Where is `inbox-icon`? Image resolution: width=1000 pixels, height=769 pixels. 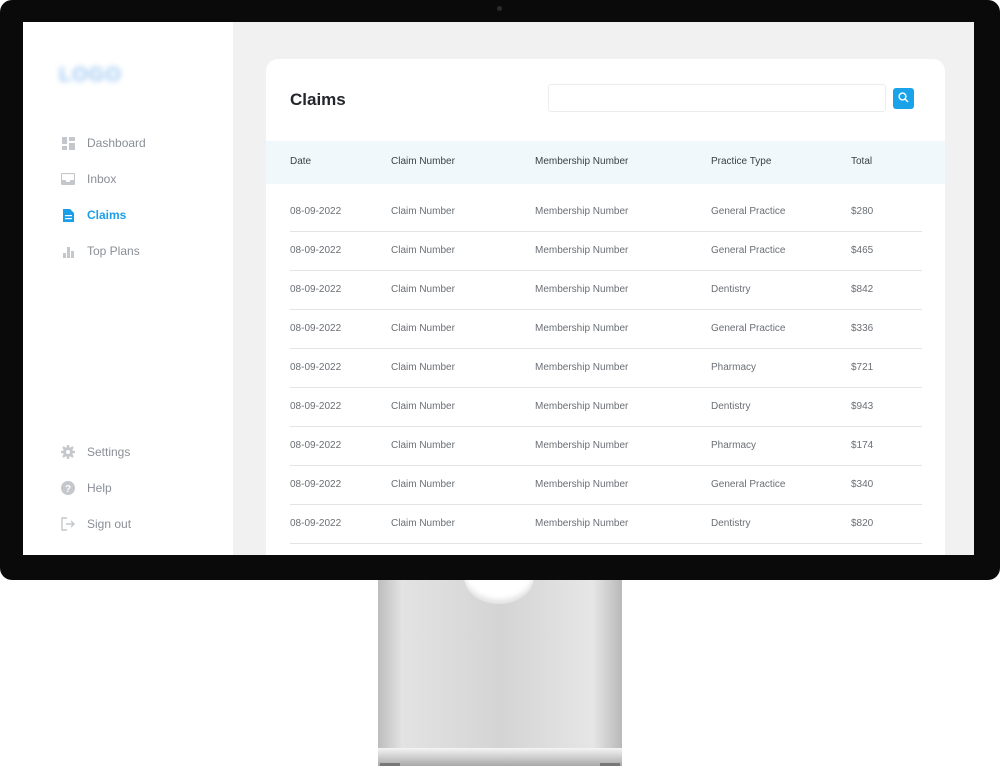
inbox-icon is located at coordinates (68, 179).